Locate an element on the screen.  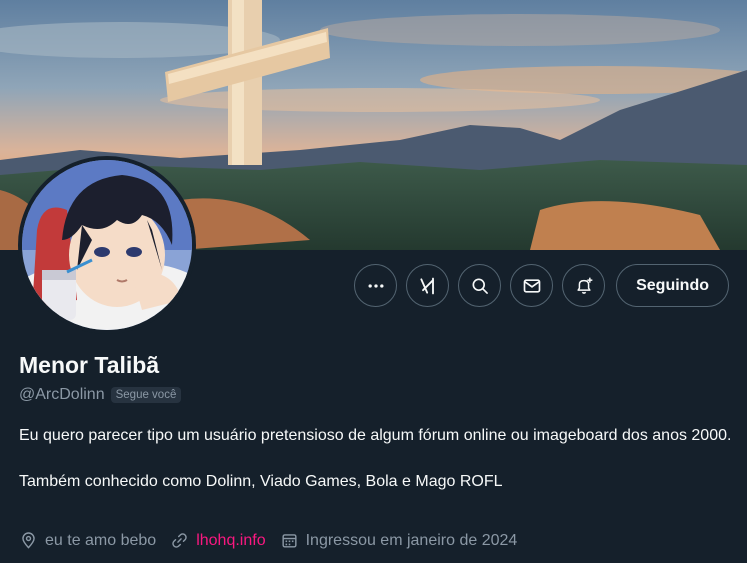
handle-row: @ArcDolinn Segue você is located at coordinates (100, 395).